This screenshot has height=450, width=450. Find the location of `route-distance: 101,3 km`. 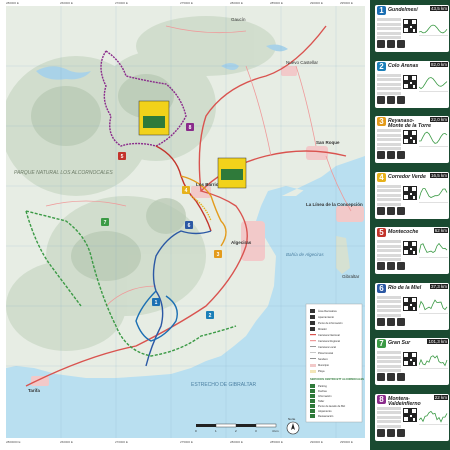

route-distance: 101,3 km is located at coordinates (437, 341).